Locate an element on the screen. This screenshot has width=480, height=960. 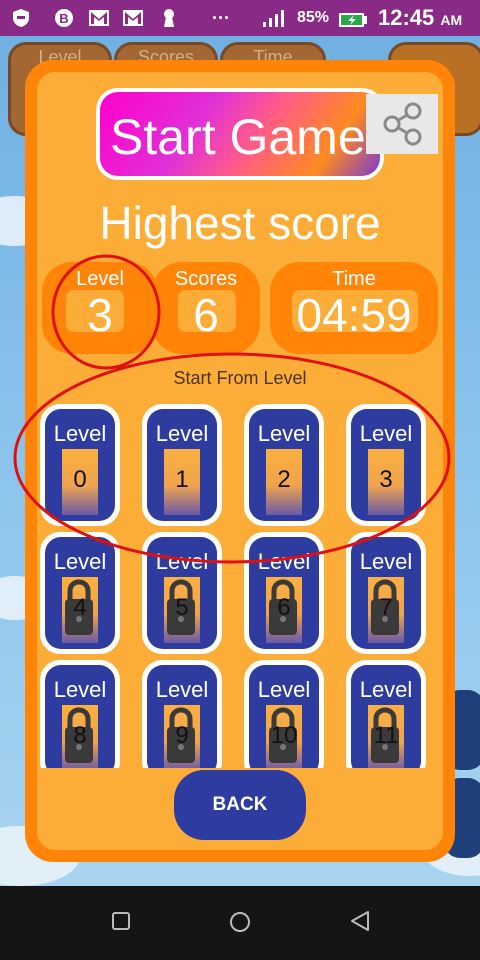
highest-score-title: Highest score is located at coordinates (240, 223).